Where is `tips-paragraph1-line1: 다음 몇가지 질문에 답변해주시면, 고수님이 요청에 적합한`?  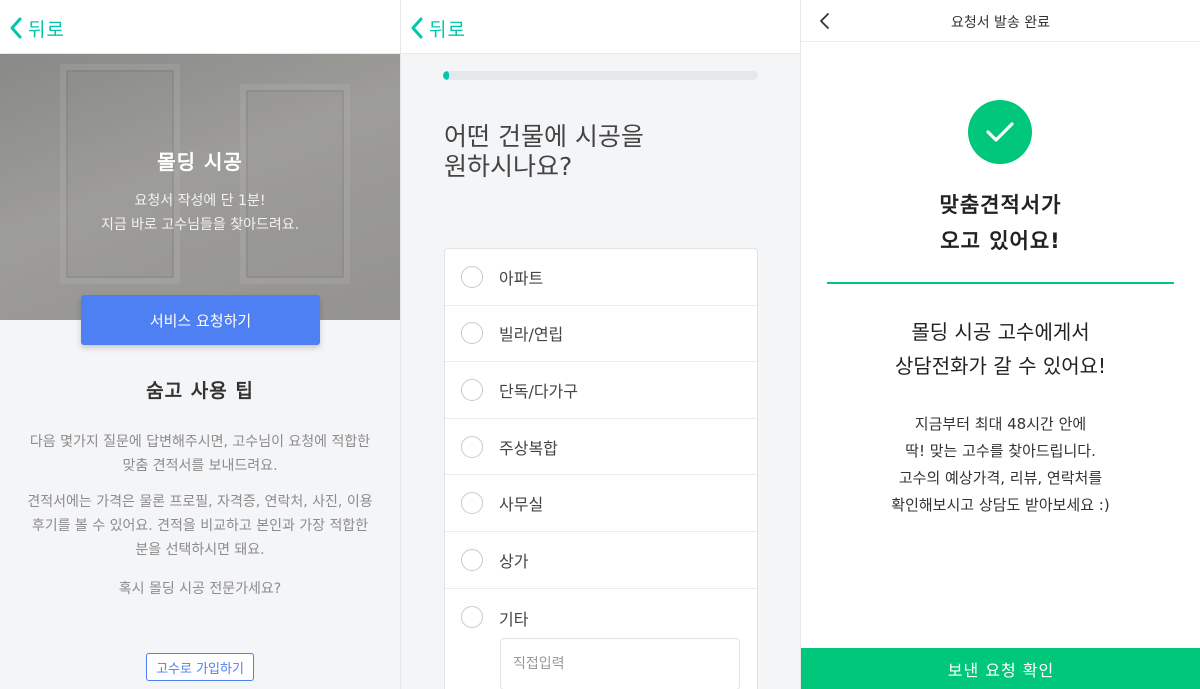 tips-paragraph1-line1: 다음 몇가지 질문에 답변해주시면, 고수님이 요청에 적합한 is located at coordinates (200, 442).